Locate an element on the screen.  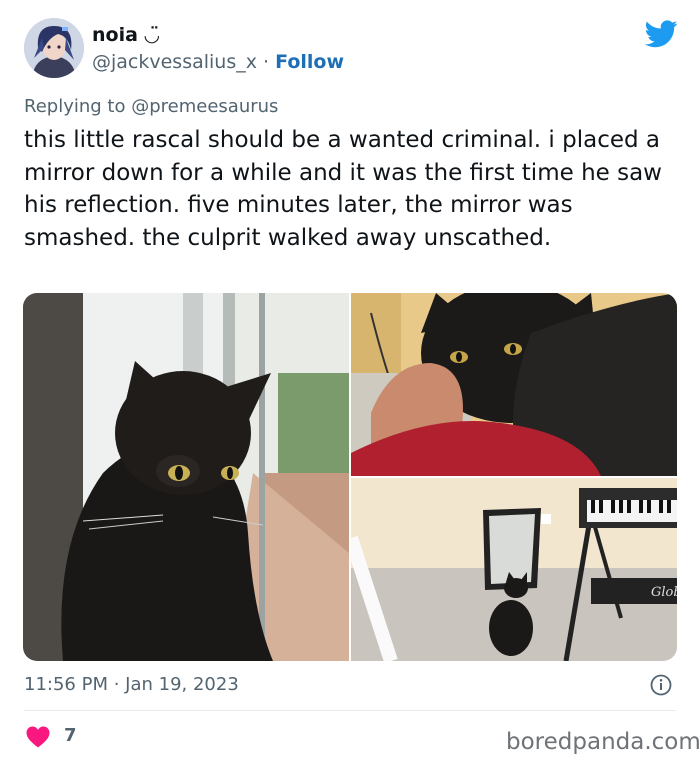
replying-to: Replying to @premeesaurus is located at coordinates (151, 106).